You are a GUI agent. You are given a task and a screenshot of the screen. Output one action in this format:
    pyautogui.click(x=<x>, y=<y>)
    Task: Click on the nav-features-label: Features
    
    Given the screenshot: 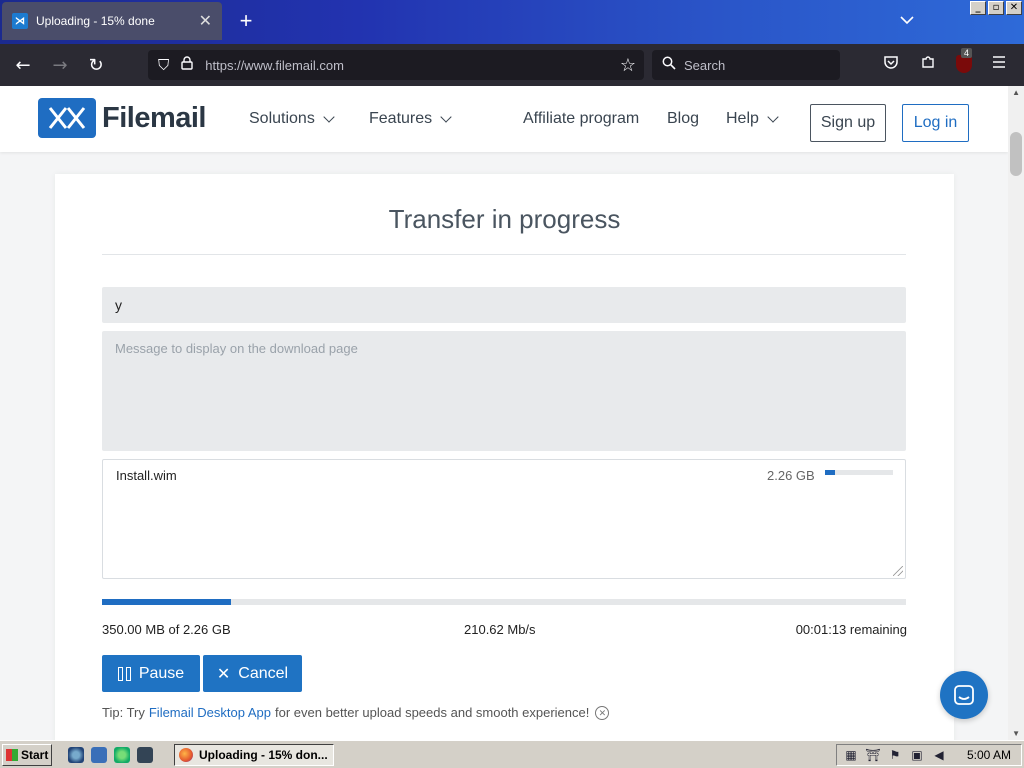 What is the action you would take?
    pyautogui.click(x=401, y=118)
    